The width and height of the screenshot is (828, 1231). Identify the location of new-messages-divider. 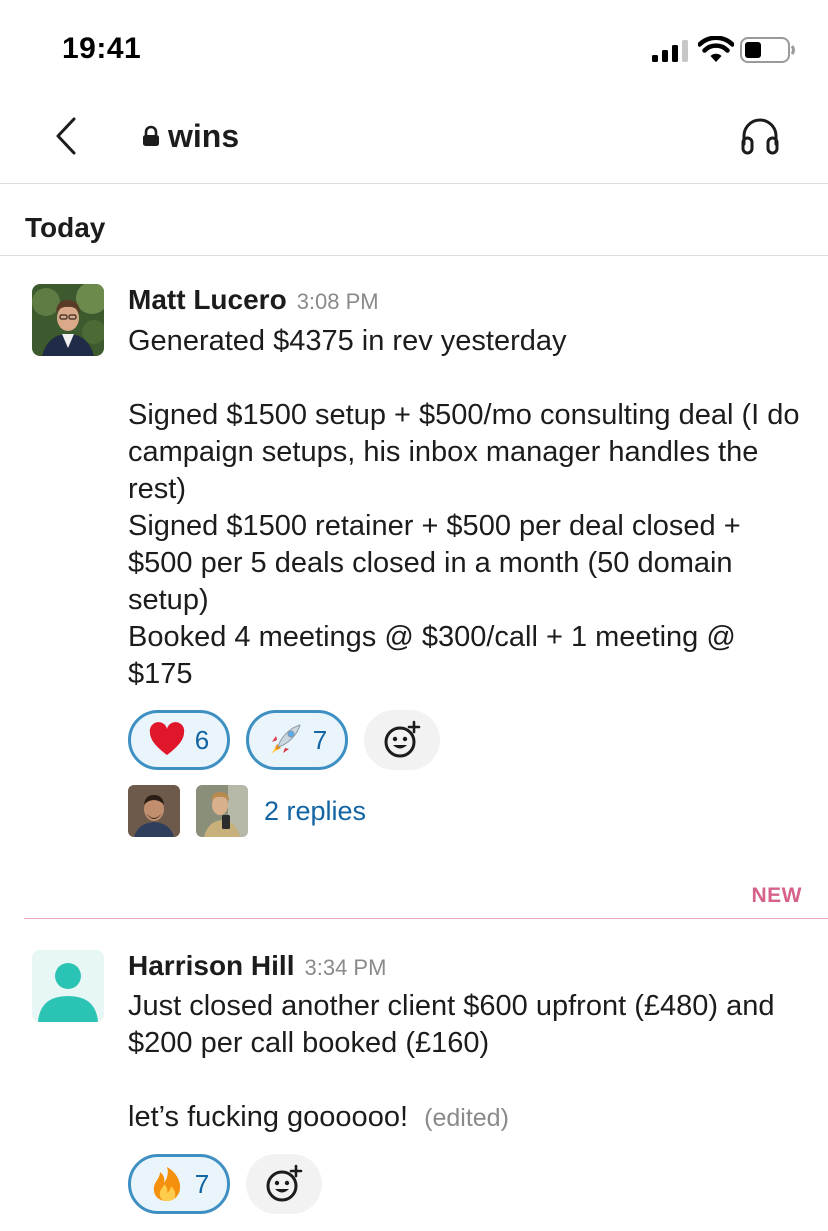
(426, 918).